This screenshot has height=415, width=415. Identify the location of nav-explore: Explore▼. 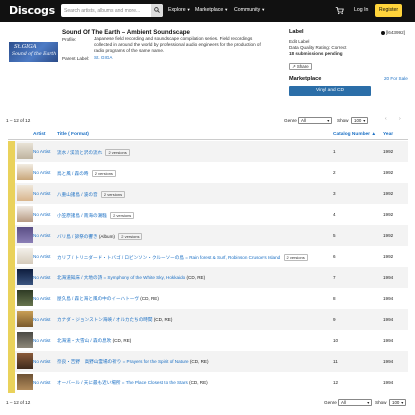
(179, 10).